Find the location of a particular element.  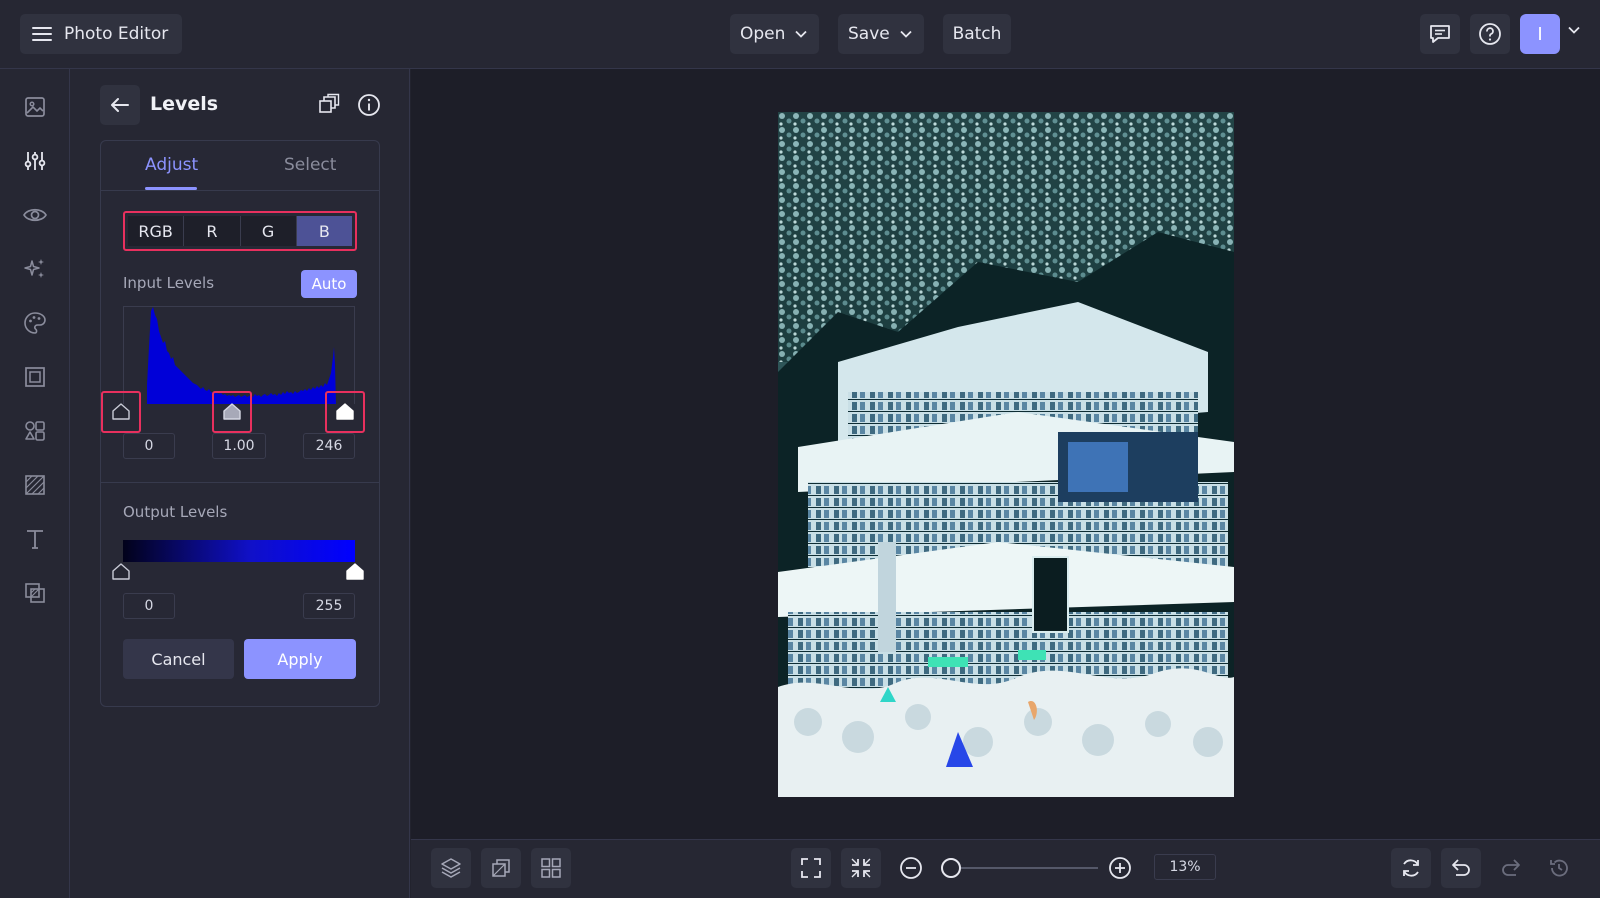

sparkle-icon is located at coordinates (35, 269).